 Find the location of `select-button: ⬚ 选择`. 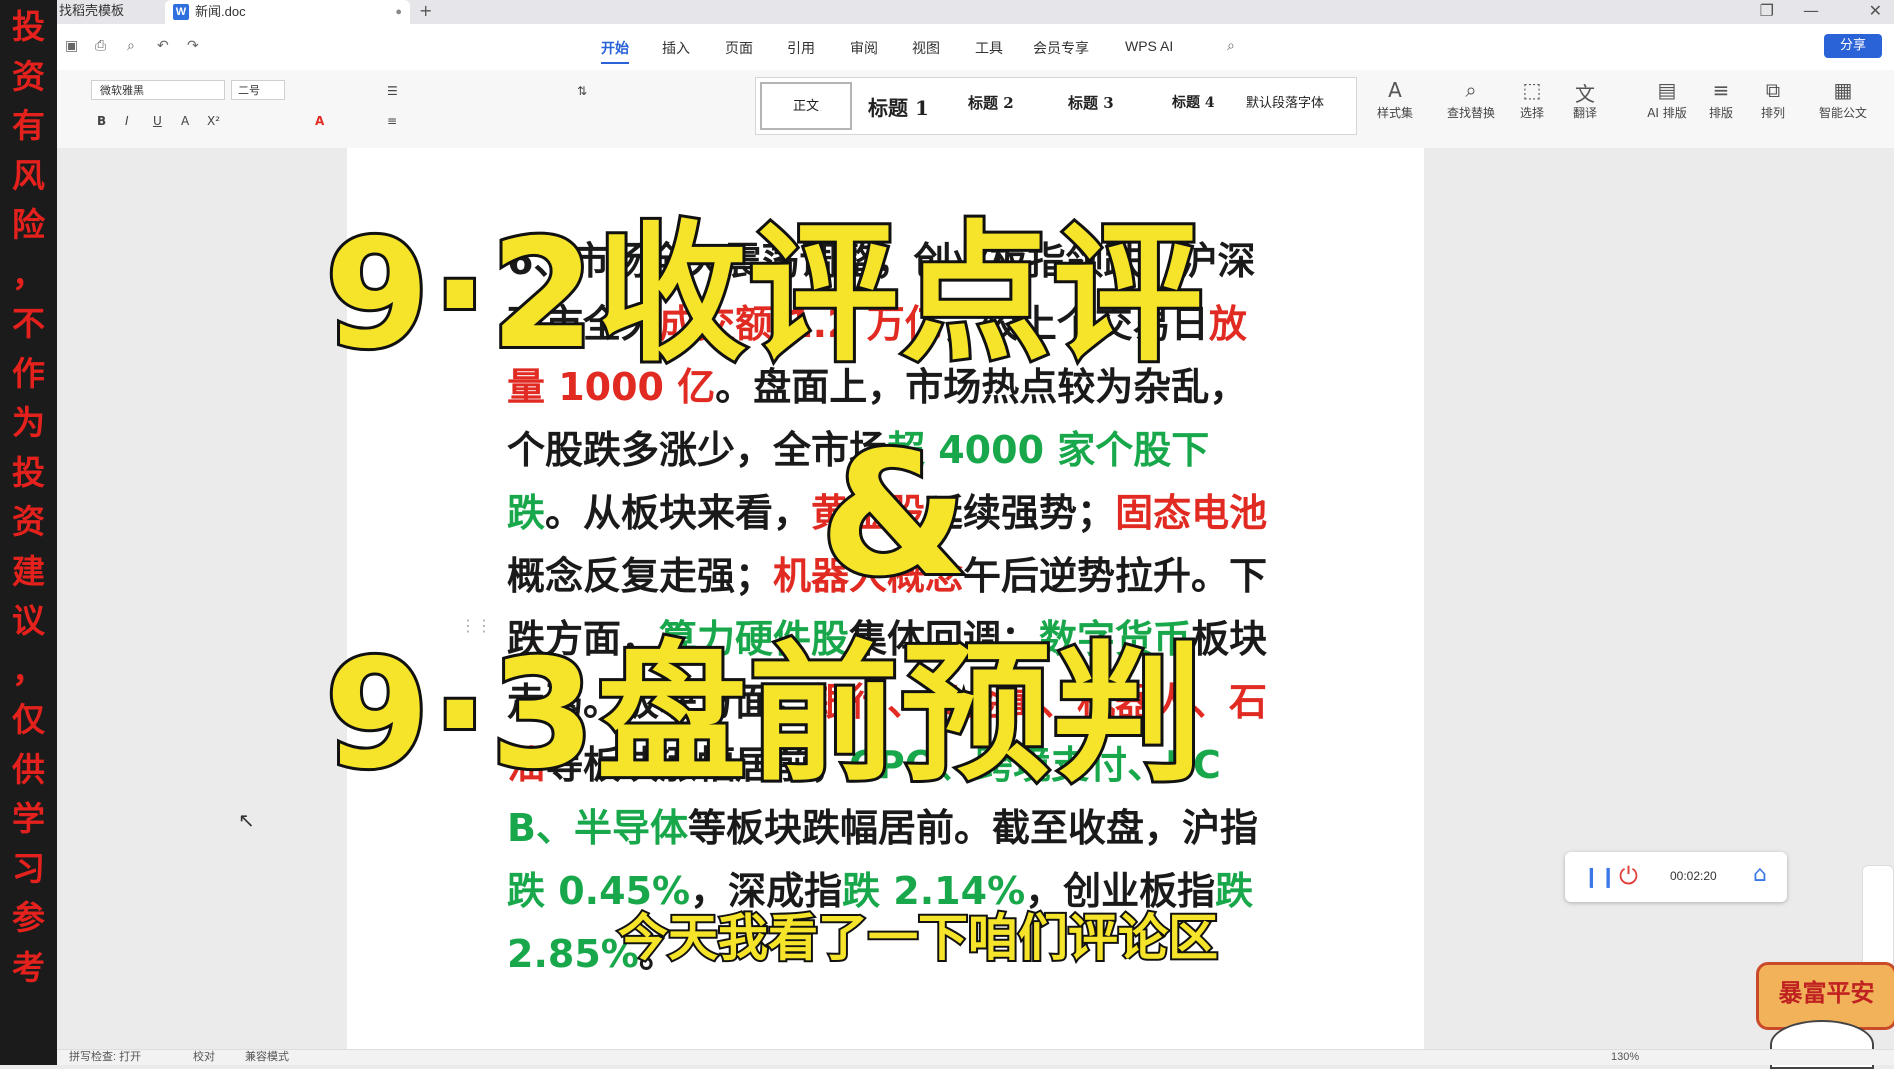

select-button: ⬚ 选择 is located at coordinates (1532, 99).